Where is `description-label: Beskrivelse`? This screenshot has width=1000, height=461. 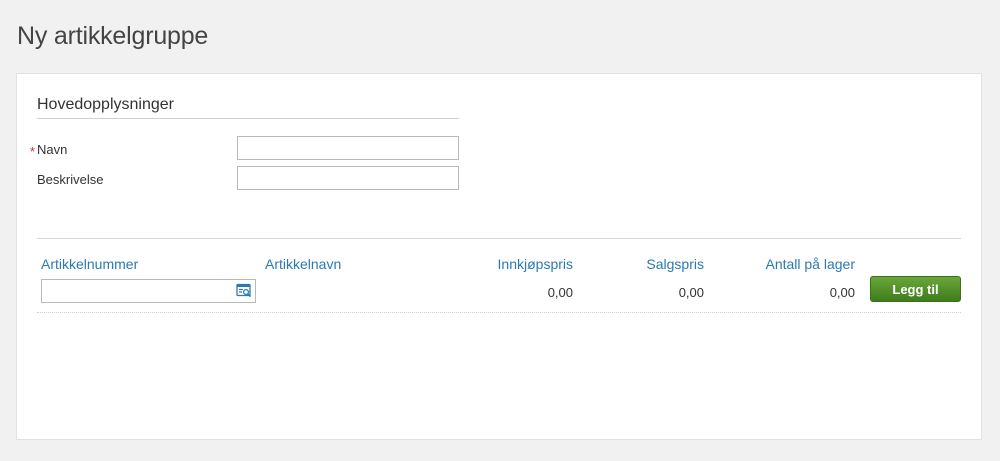 description-label: Beskrivelse is located at coordinates (70, 179).